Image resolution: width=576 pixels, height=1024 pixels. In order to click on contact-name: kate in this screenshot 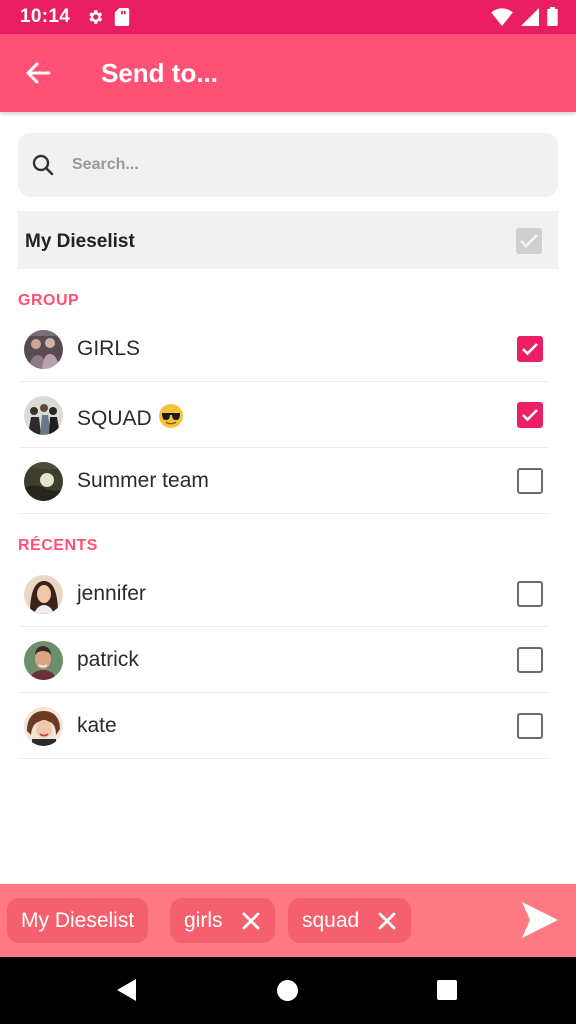, I will do `click(97, 725)`.